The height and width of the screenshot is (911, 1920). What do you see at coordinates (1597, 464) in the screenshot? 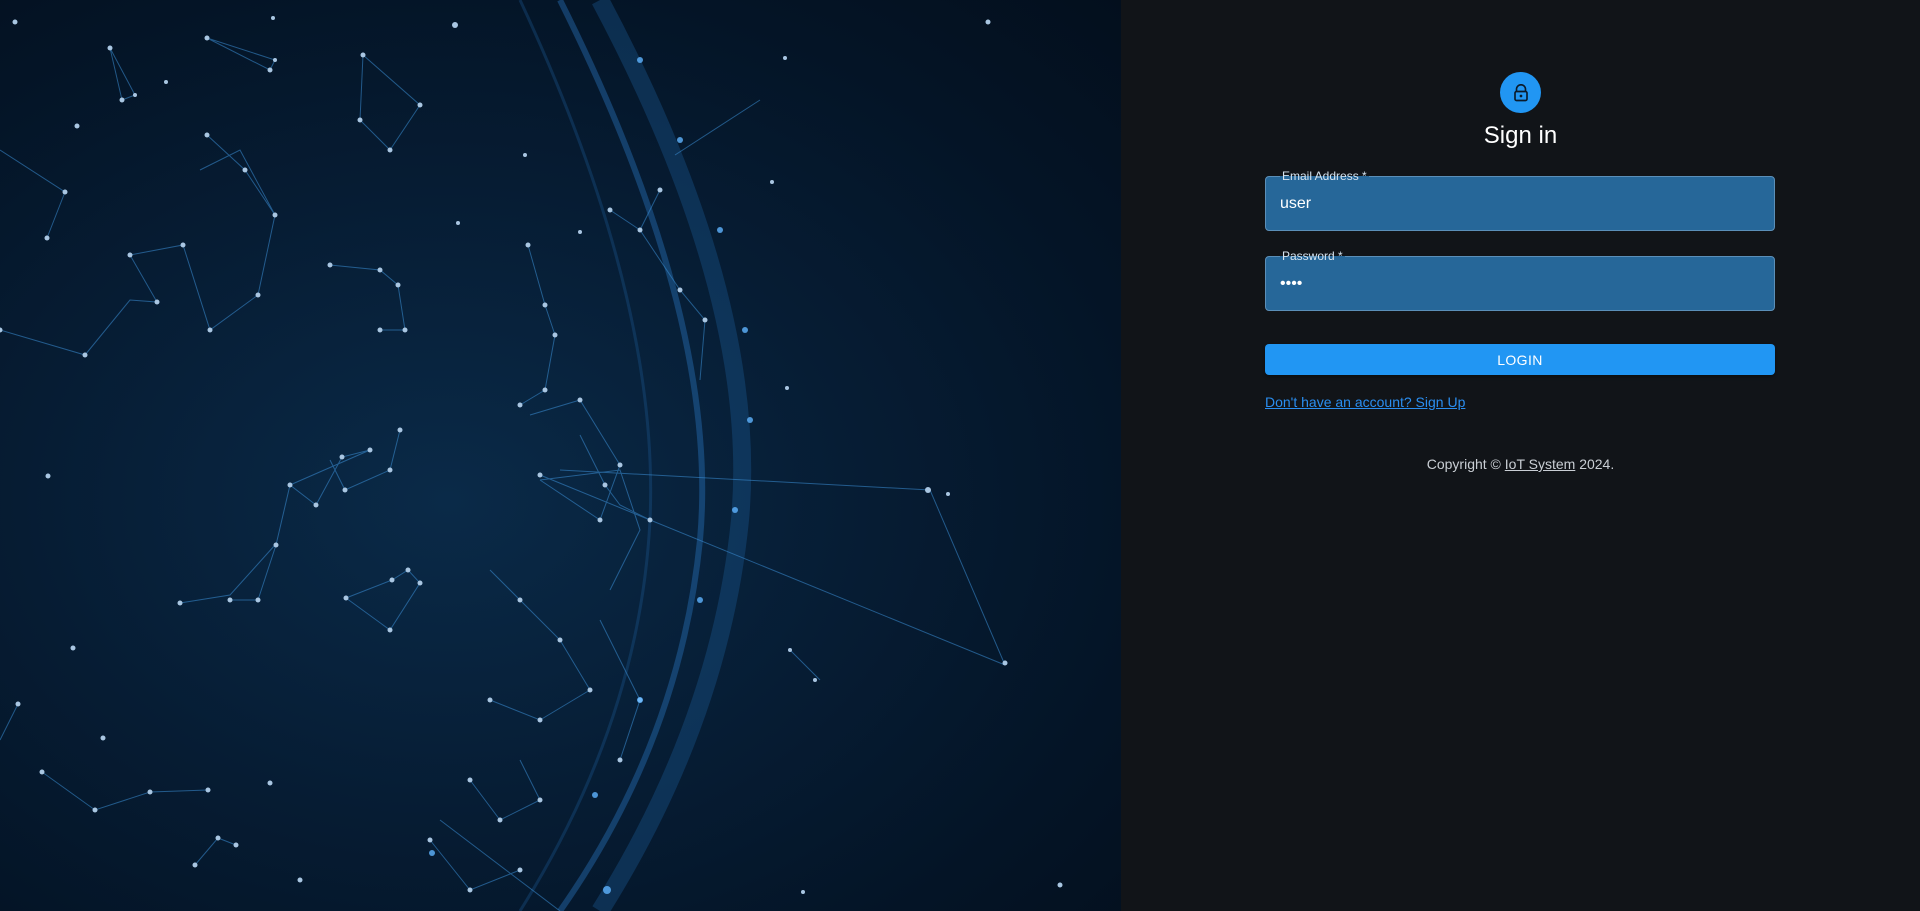
I see `copyright-year: 2024.` at bounding box center [1597, 464].